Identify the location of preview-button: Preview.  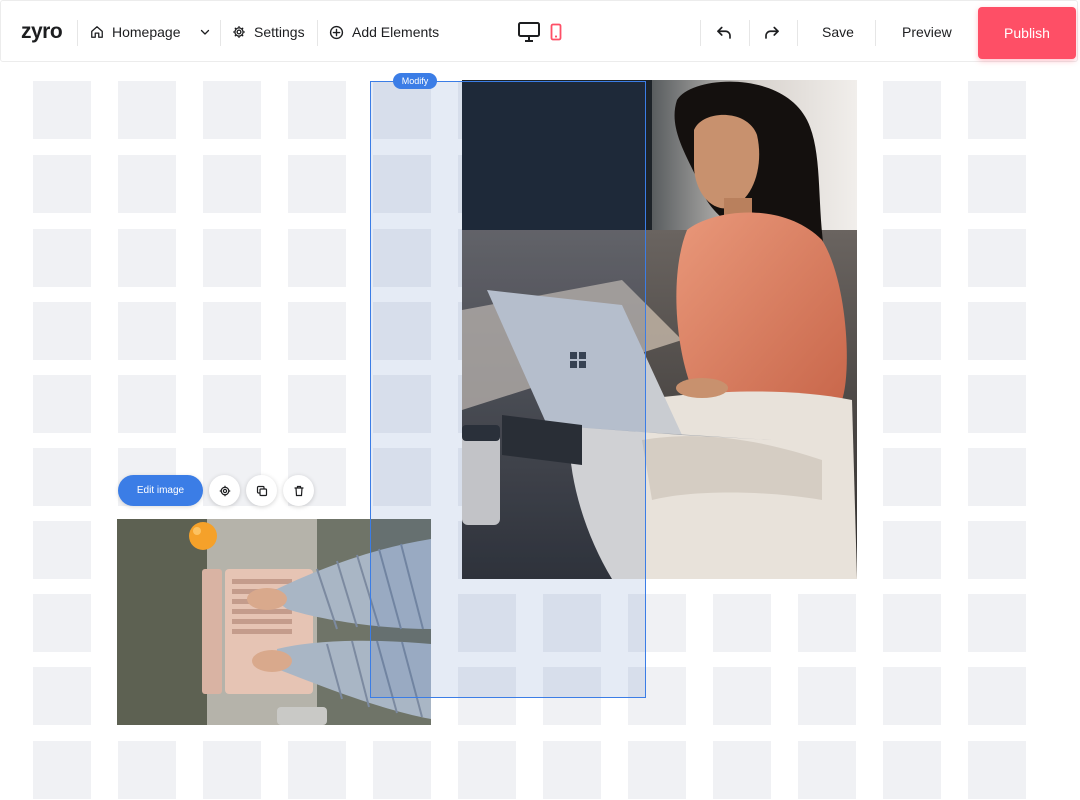
(927, 32).